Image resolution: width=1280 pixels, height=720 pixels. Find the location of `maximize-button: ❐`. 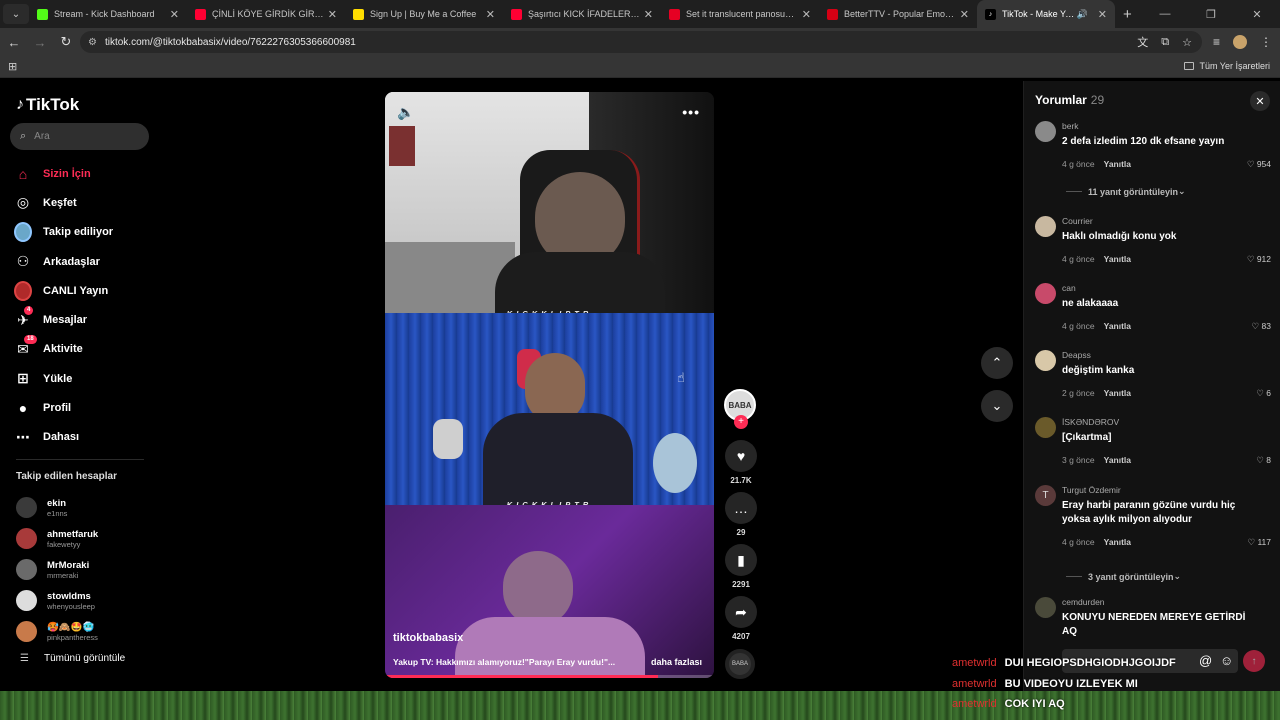

maximize-button: ❐ is located at coordinates (1211, 14).